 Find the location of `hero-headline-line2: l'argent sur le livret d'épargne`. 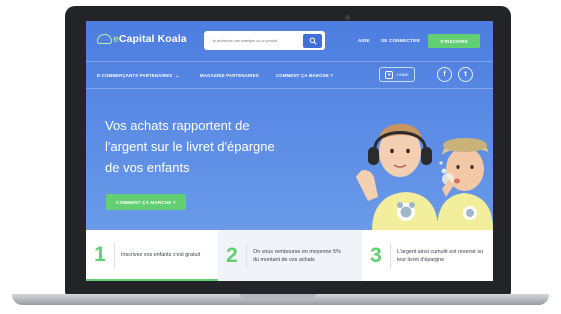

hero-headline-line2: l'argent sur le livret d'épargne is located at coordinates (190, 146).